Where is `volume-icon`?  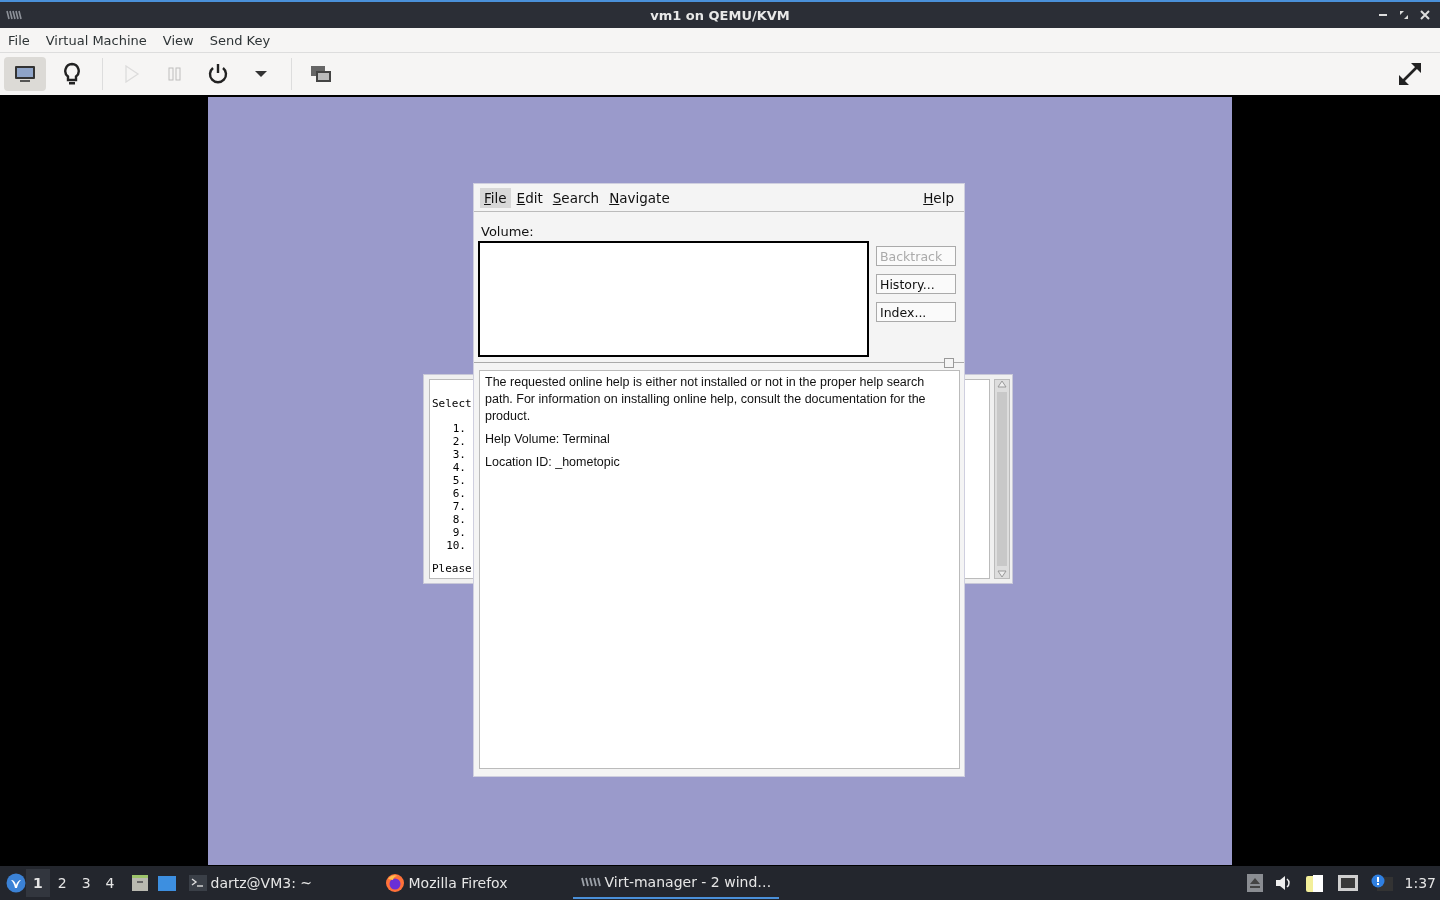 volume-icon is located at coordinates (1283, 883).